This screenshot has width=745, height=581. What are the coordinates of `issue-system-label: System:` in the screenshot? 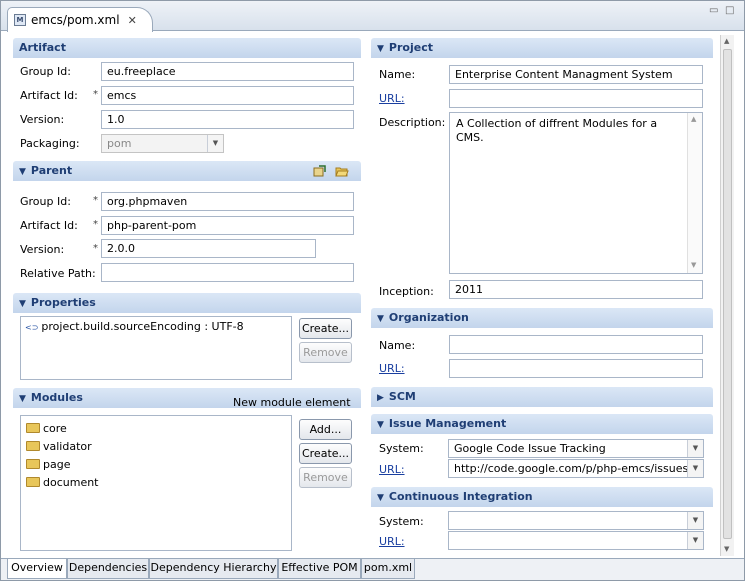 It's located at (401, 448).